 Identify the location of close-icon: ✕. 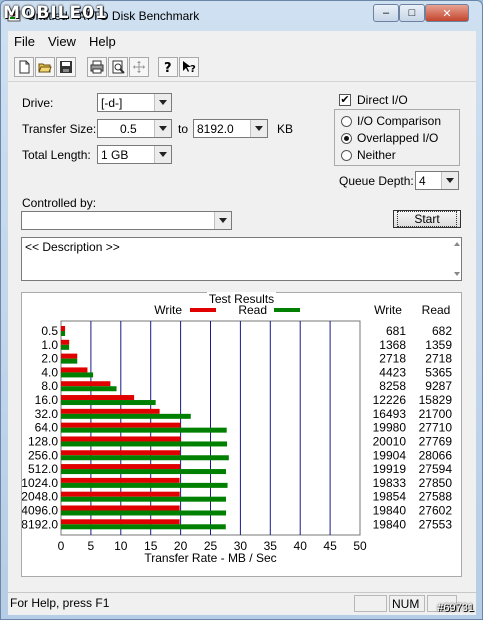
(447, 13).